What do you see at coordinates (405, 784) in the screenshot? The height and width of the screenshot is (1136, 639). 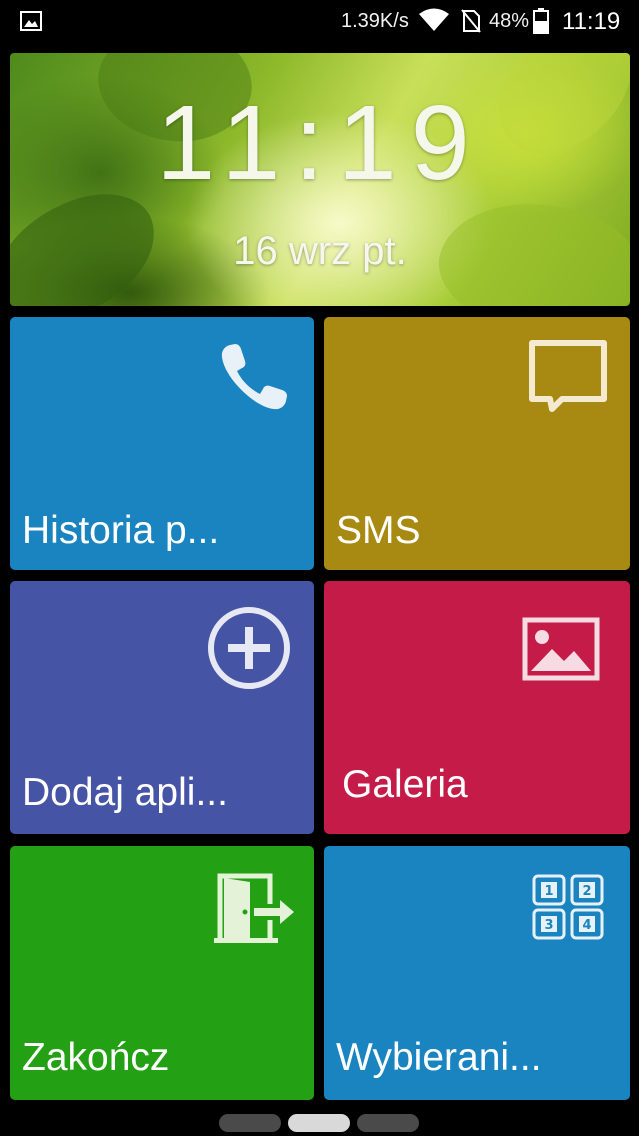 I see `tile-label: Galeria` at bounding box center [405, 784].